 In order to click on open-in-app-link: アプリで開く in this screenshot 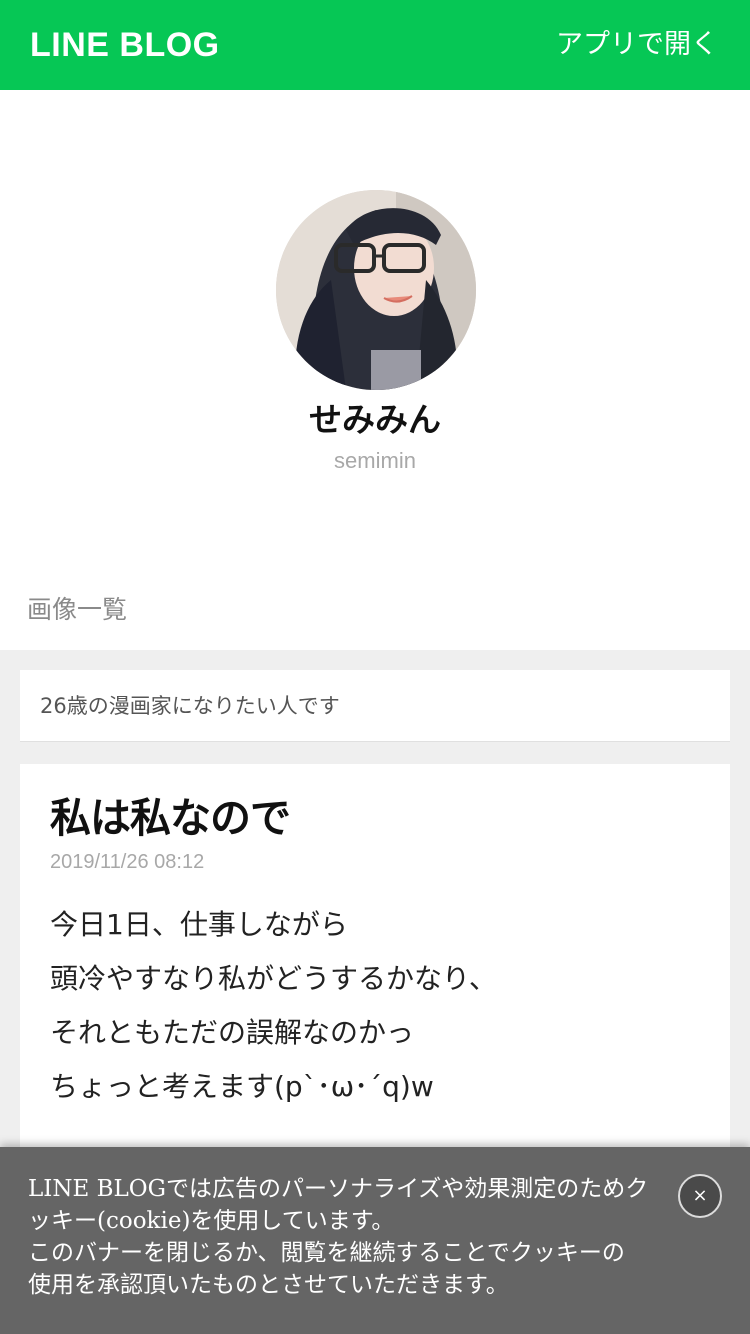, I will do `click(637, 45)`.